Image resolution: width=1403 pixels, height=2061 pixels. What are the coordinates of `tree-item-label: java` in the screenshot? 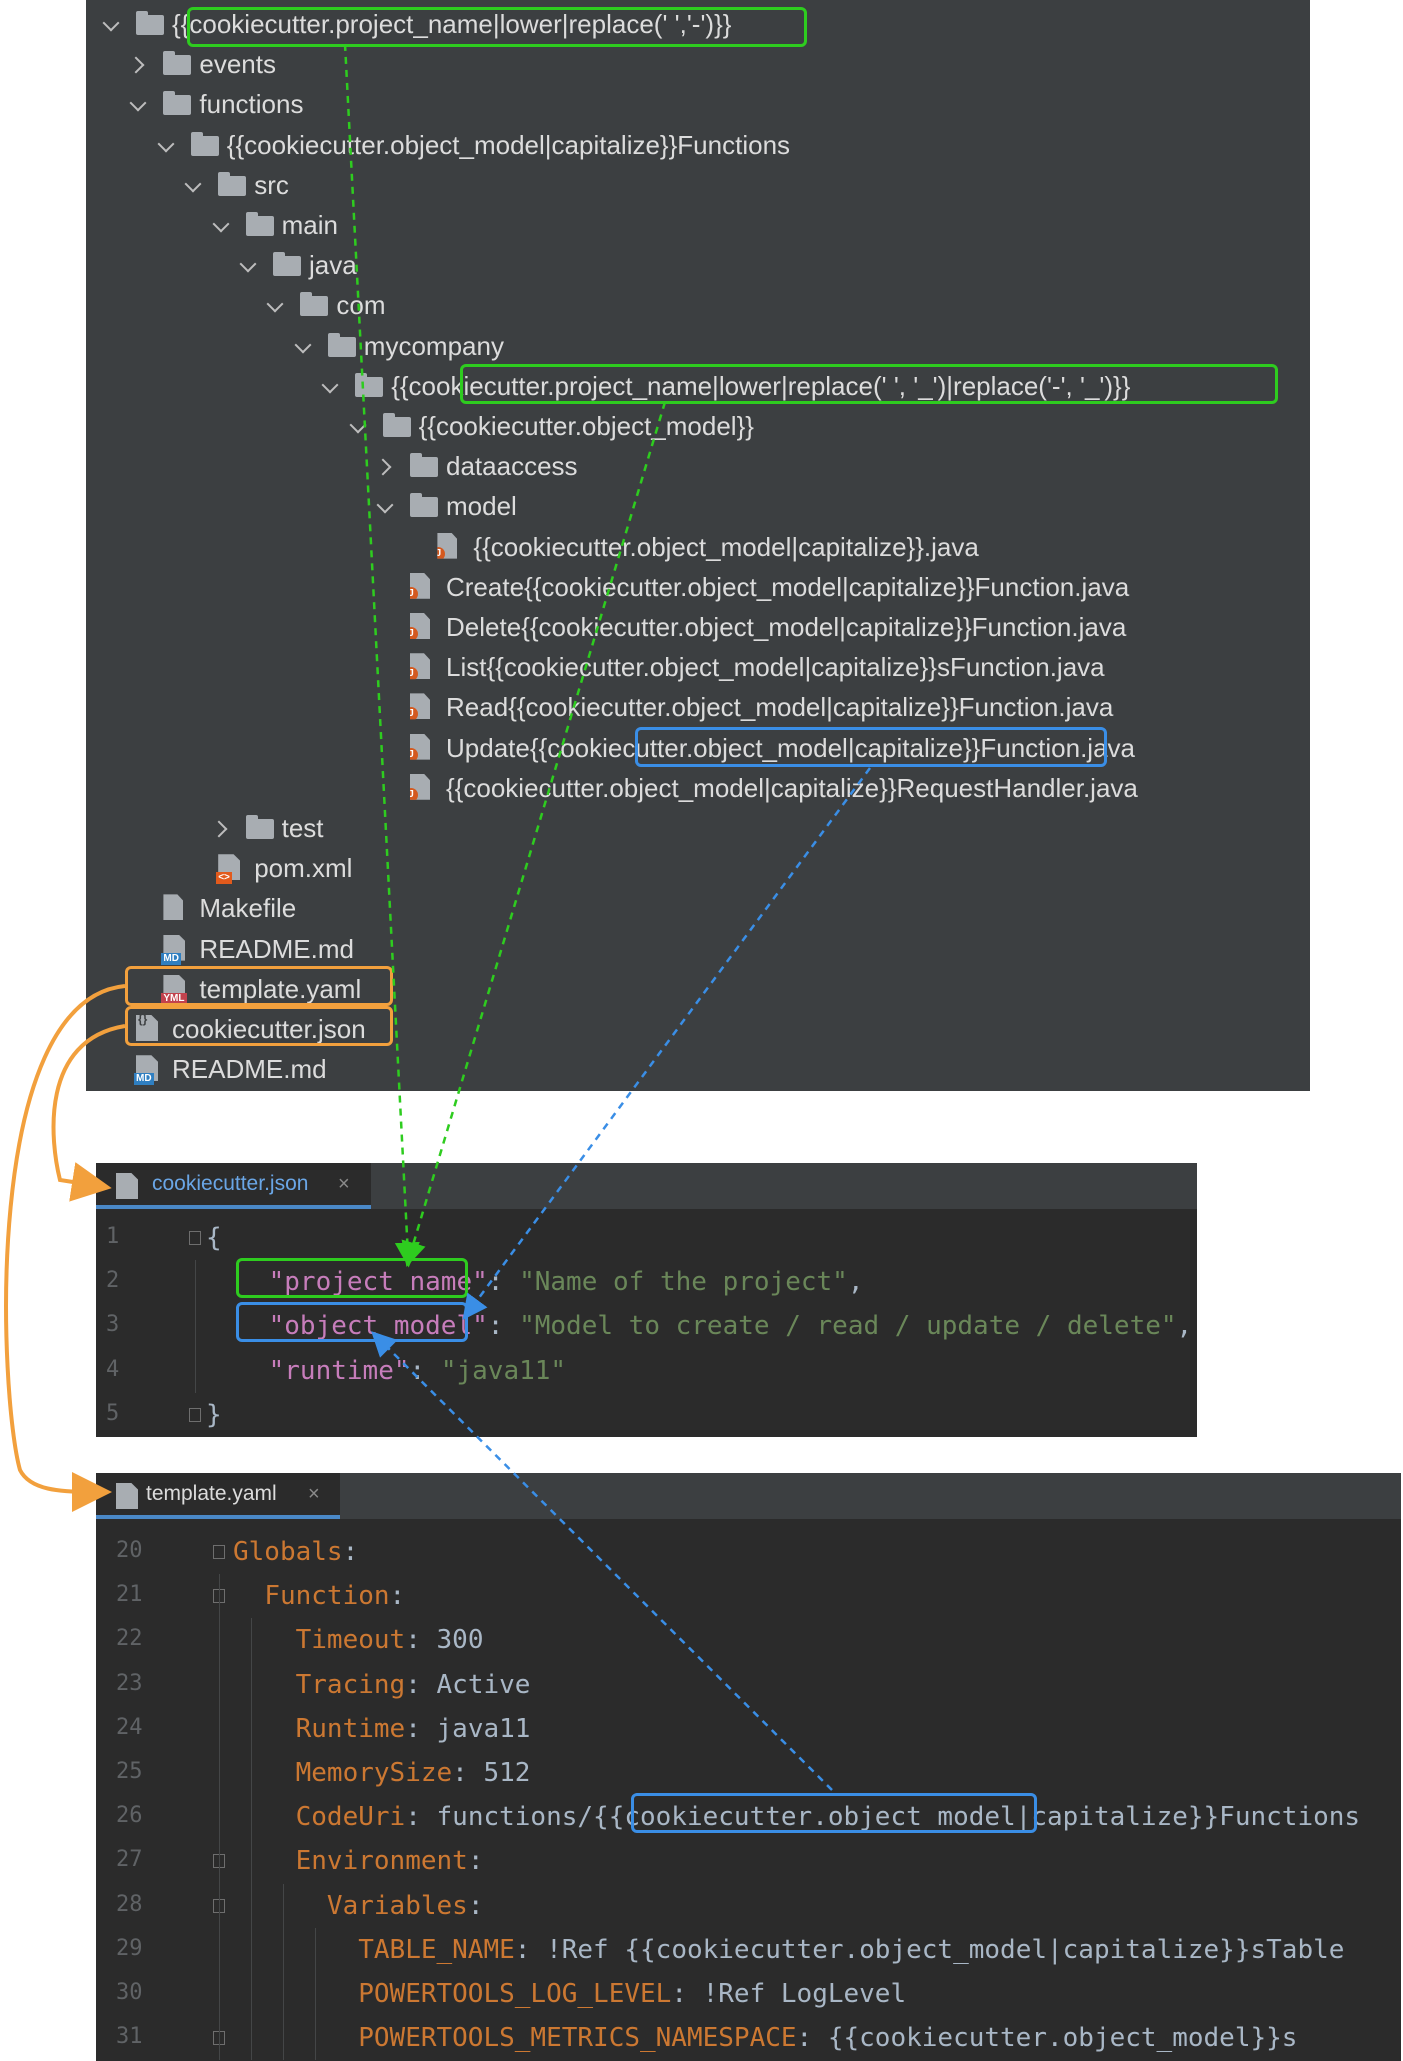 It's located at (333, 265).